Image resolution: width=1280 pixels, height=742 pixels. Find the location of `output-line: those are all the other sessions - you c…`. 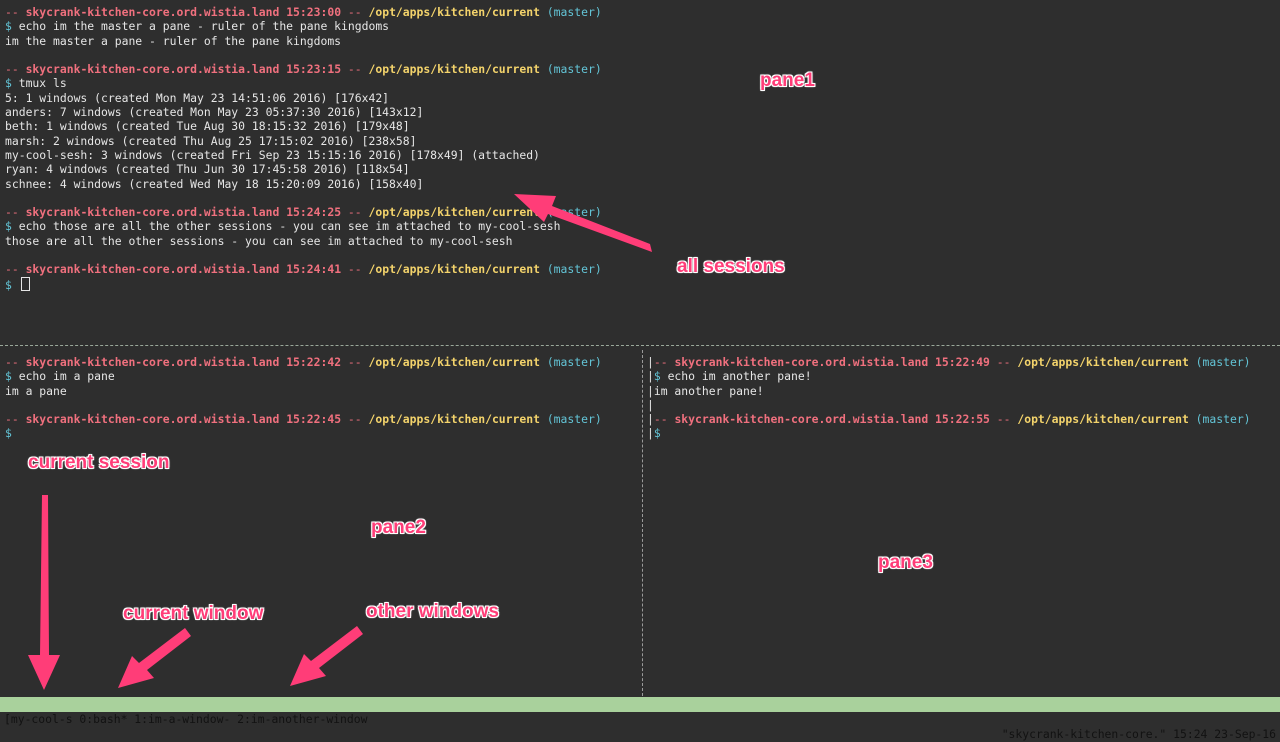

output-line: those are all the other sessions - you c… is located at coordinates (642, 241).